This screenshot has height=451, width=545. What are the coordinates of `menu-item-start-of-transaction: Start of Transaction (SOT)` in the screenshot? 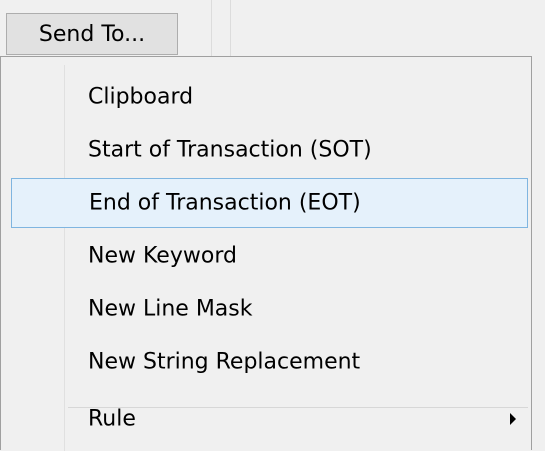 It's located at (269, 150).